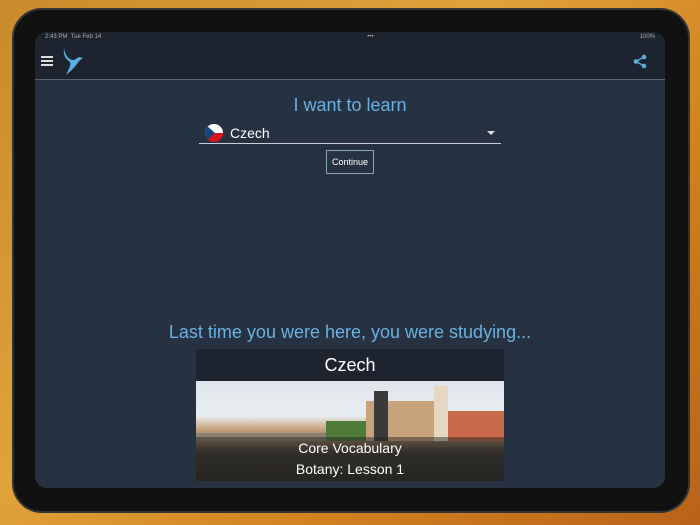 The height and width of the screenshot is (525, 700). I want to click on recent-course-card: Czech Core Vocabulary Botany: Lesson 1, so click(350, 415).